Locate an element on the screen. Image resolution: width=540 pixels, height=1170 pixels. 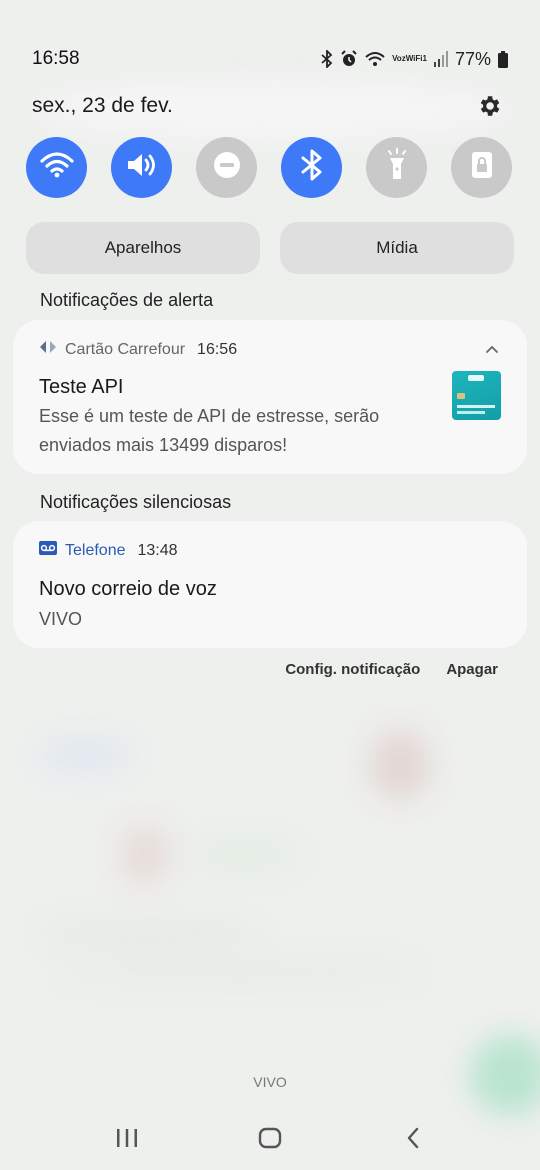
notification-title: Teste API is located at coordinates (81, 387).